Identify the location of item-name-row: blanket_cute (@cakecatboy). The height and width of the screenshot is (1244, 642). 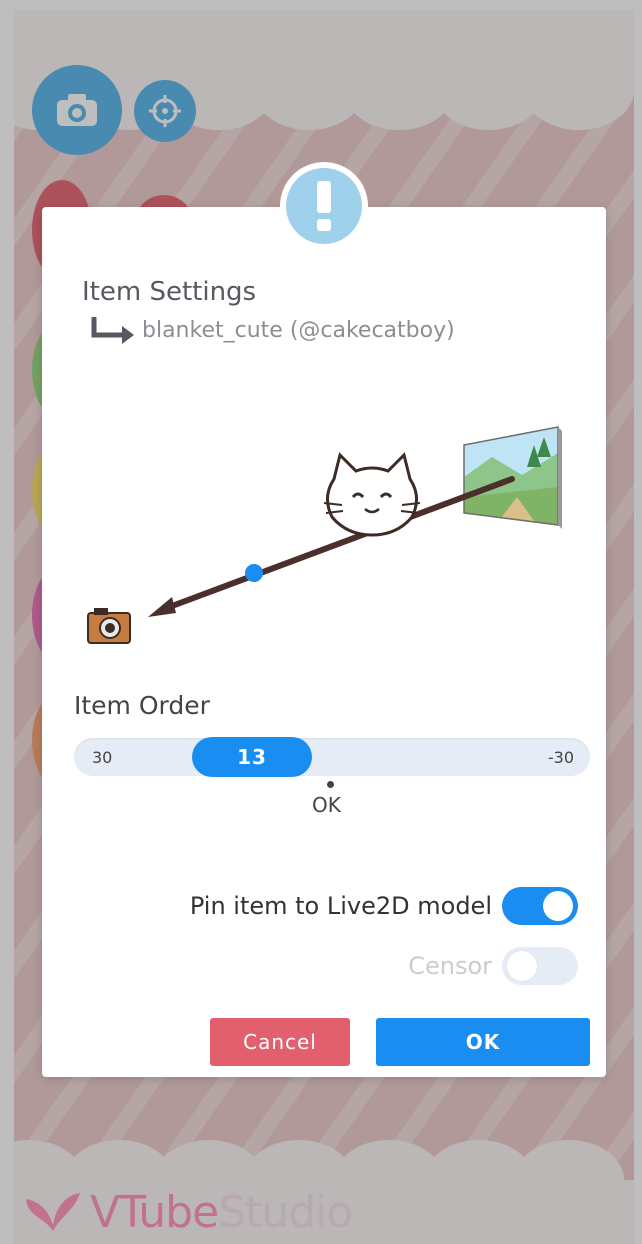
(272, 330).